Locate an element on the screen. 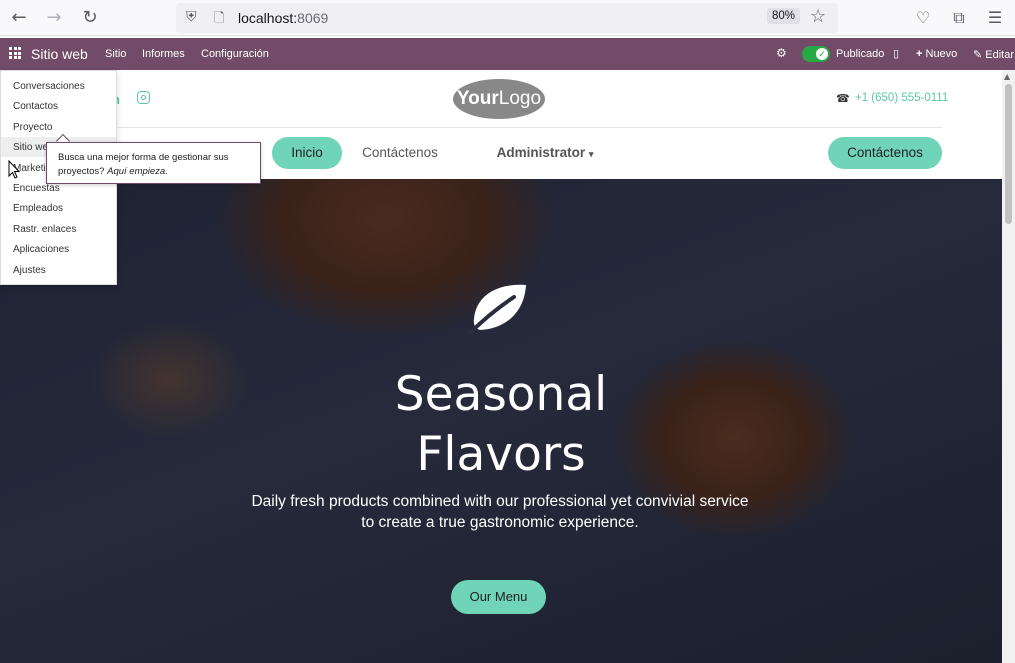 The image size is (1015, 663). dropdown-item-sitio-web: Sitio we is located at coordinates (30, 147).